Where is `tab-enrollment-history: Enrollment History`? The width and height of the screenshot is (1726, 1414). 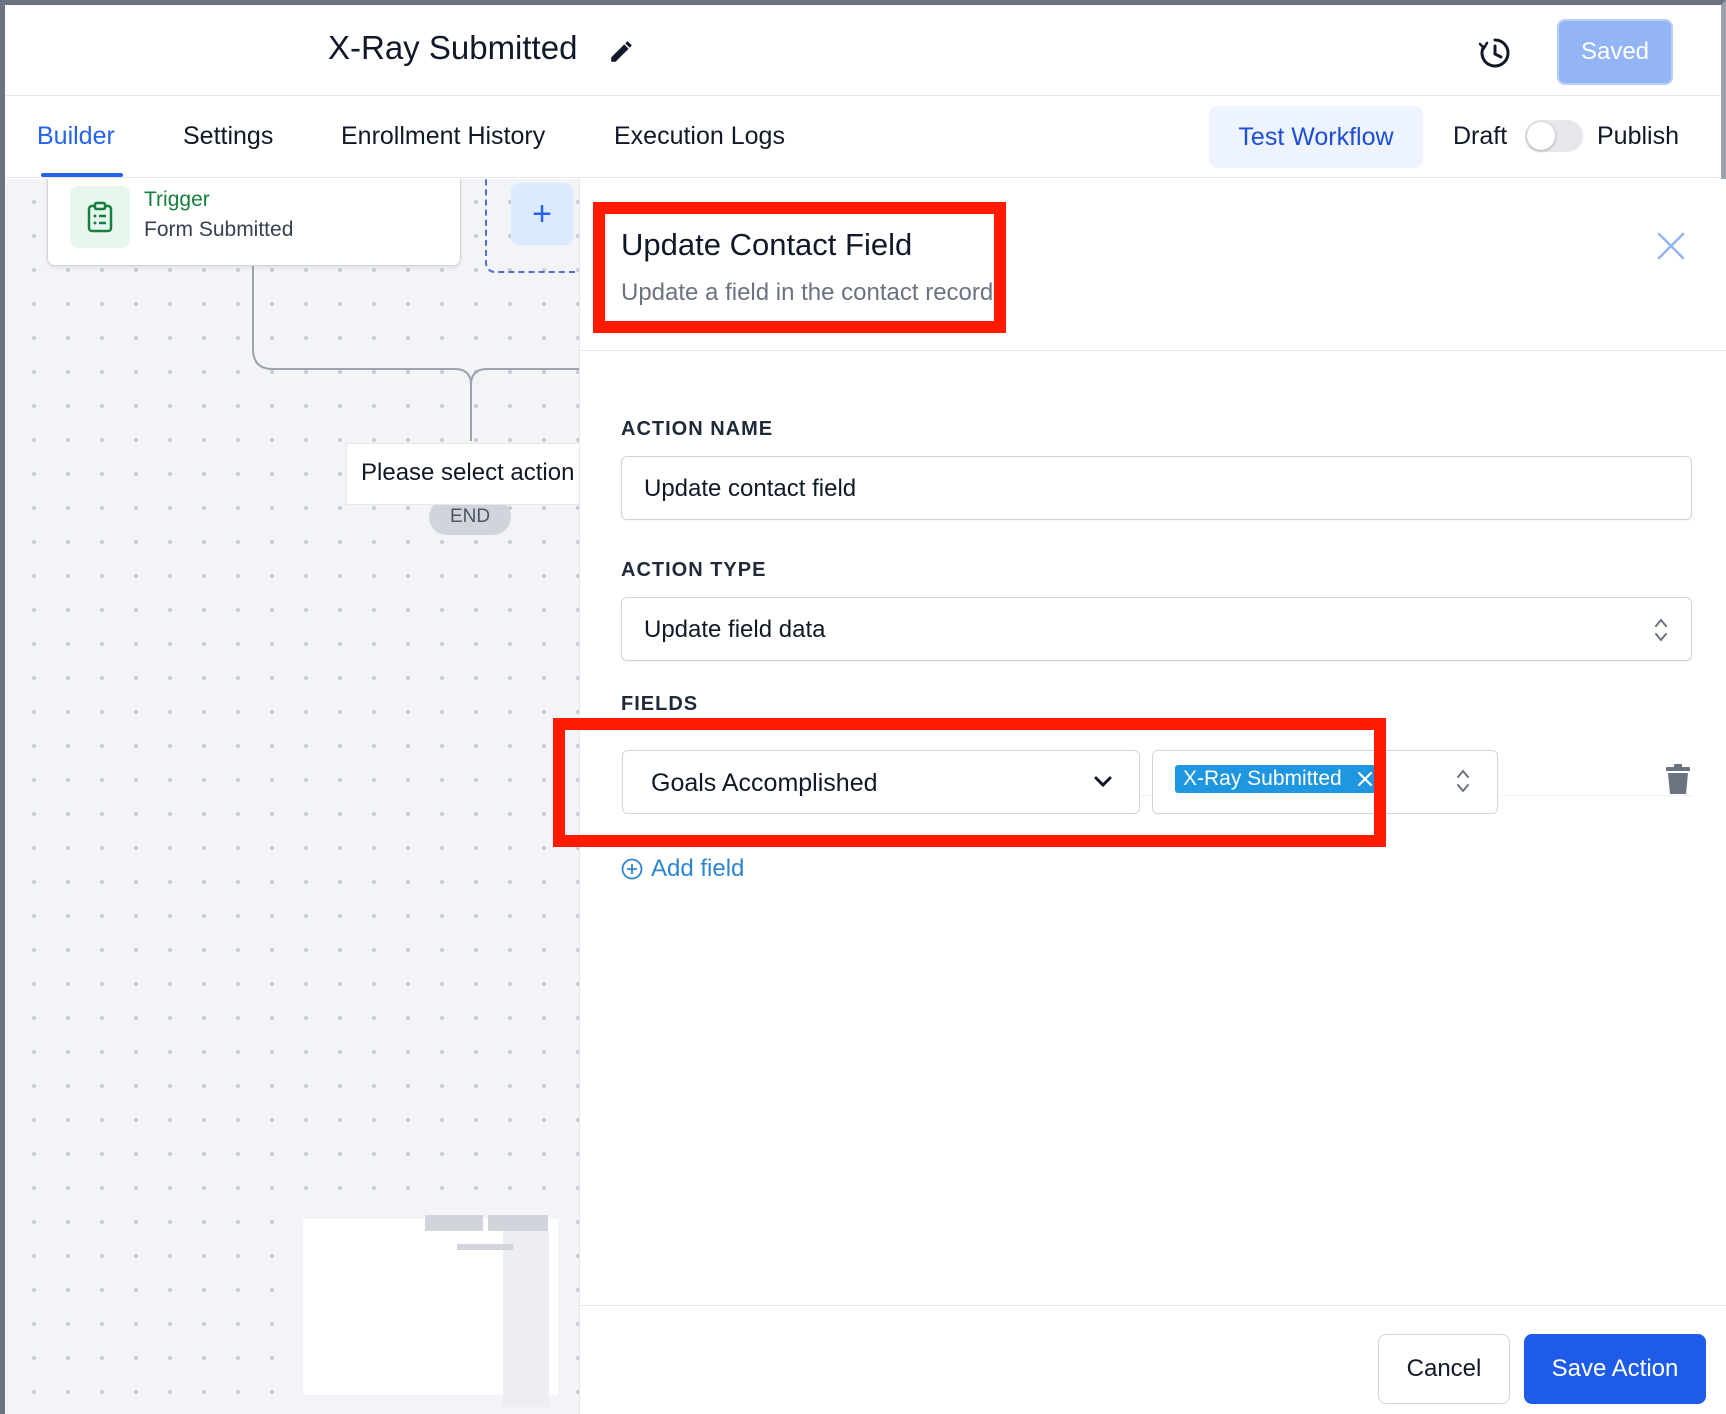
tab-enrollment-history: Enrollment History is located at coordinates (443, 136).